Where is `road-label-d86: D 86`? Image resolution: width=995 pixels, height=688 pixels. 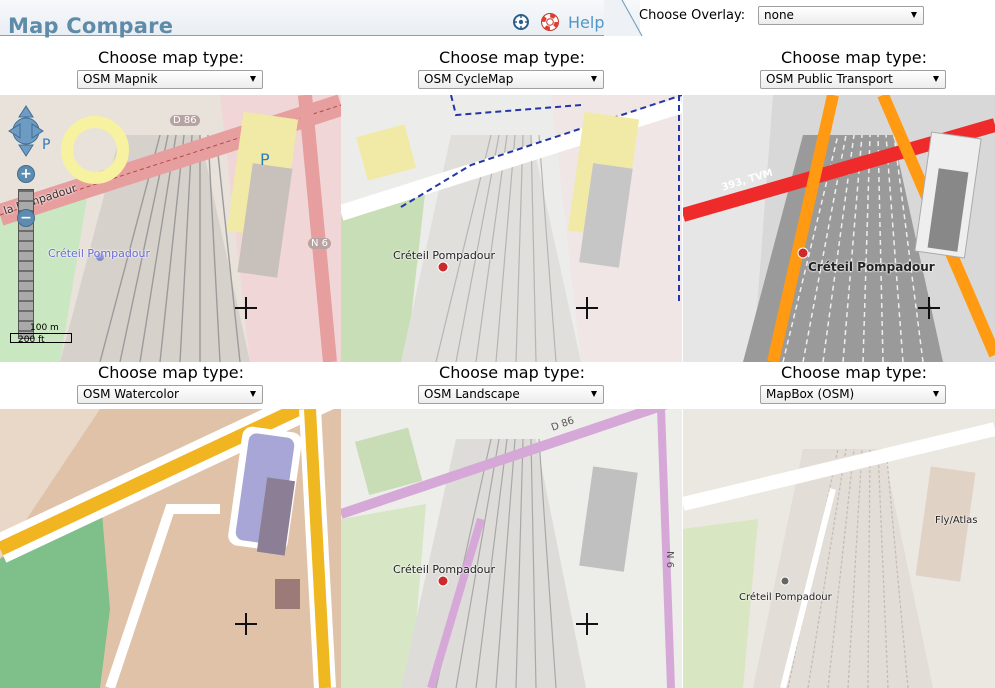
road-label-d86: D 86 is located at coordinates (185, 120).